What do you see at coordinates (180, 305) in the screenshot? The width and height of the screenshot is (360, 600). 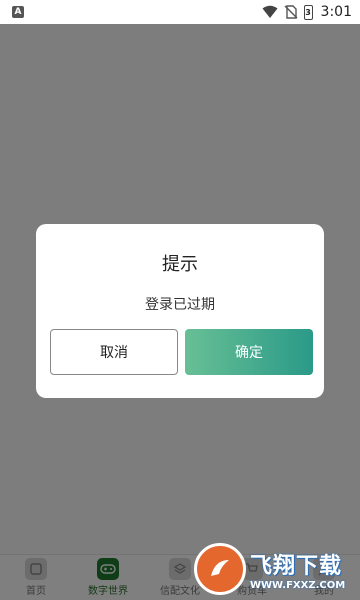 I see `dialog-message: 登录已过期` at bounding box center [180, 305].